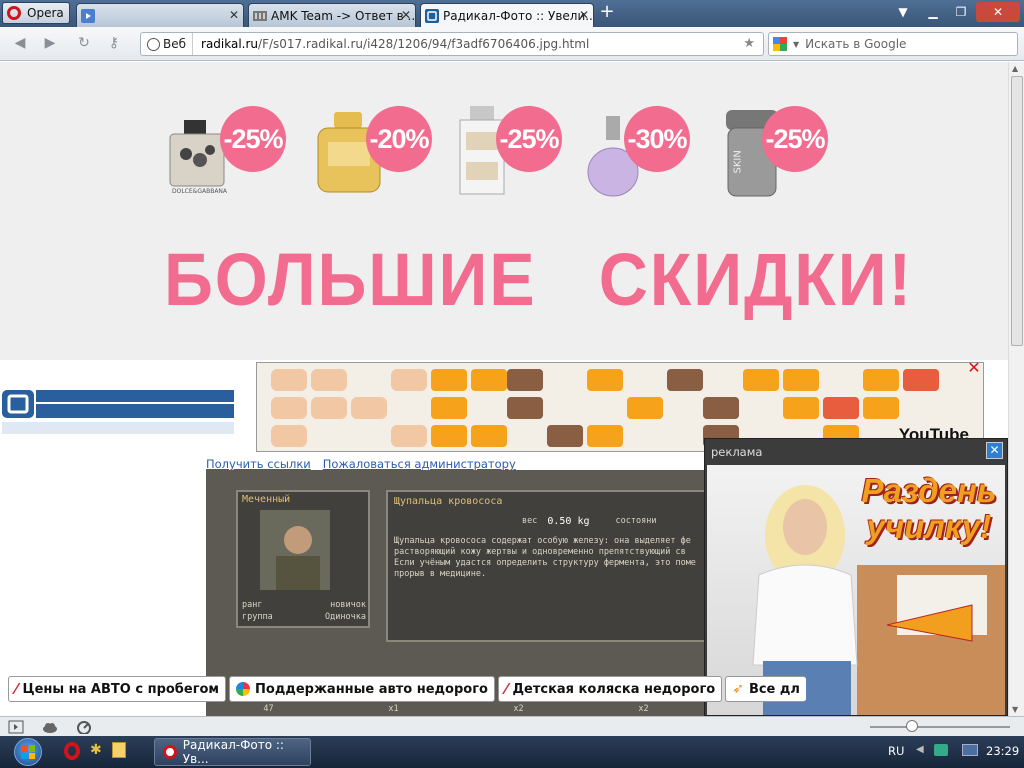  I want to click on windows-flag-icon, so click(28, 752).